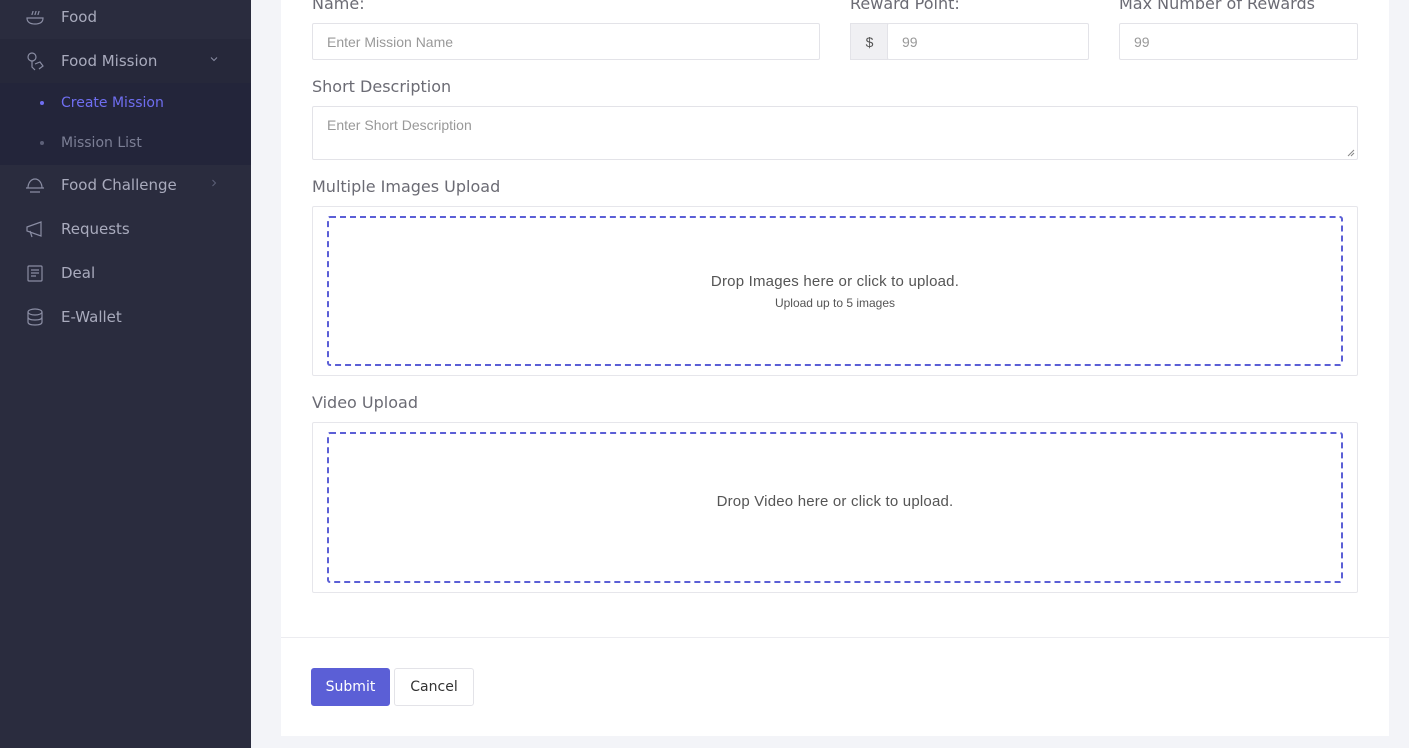 Image resolution: width=1409 pixels, height=748 pixels. What do you see at coordinates (35, 17) in the screenshot?
I see `food-bowl-icon` at bounding box center [35, 17].